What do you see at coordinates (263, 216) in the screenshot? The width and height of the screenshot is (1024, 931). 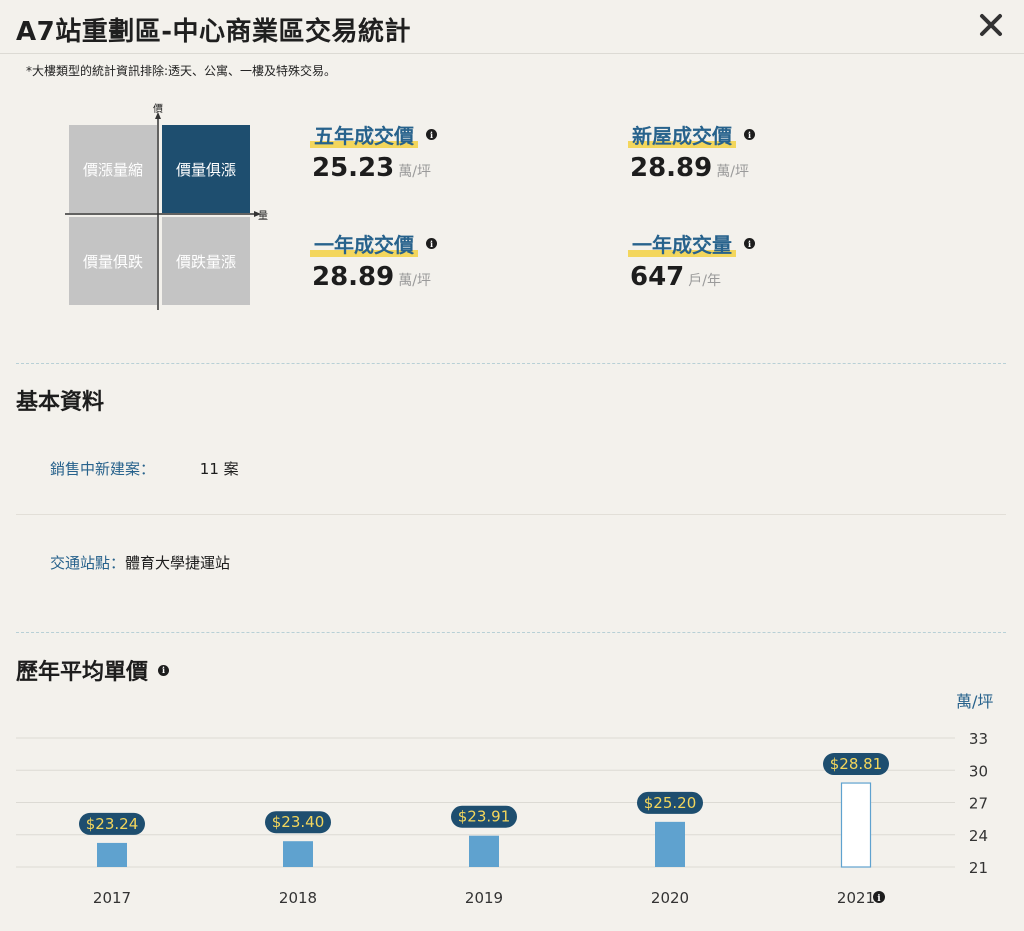 I see `quadrant-axis-x-label: 量` at bounding box center [263, 216].